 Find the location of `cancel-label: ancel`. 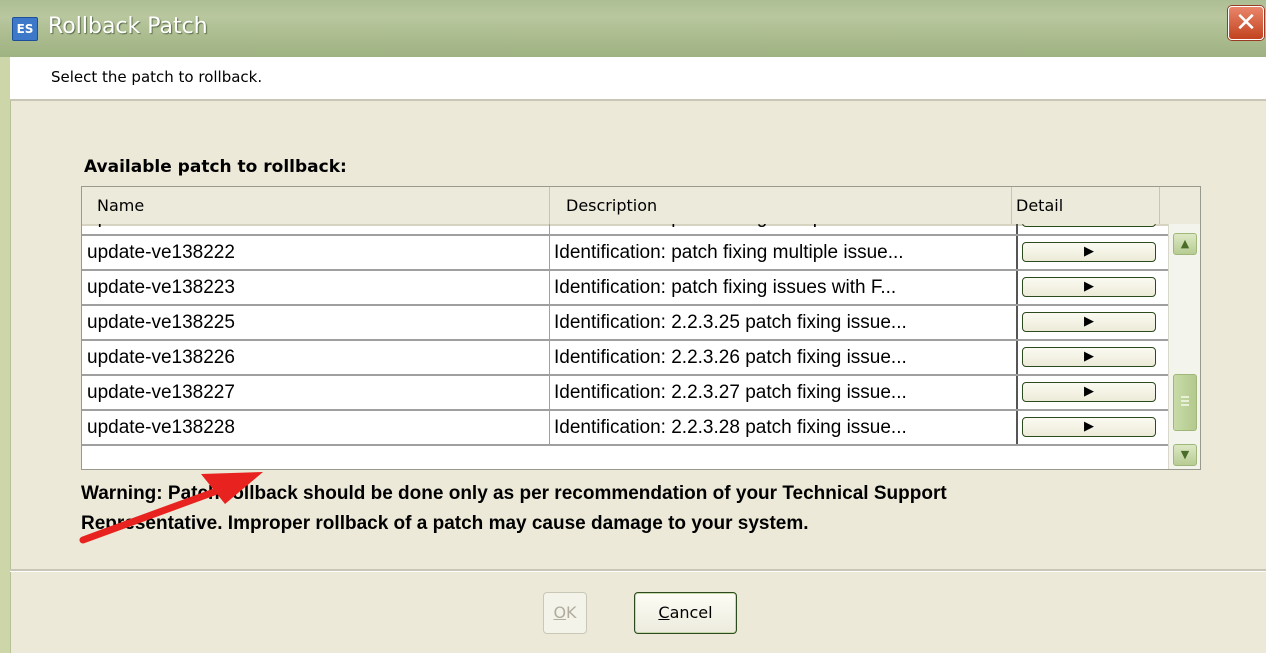

cancel-label: ancel is located at coordinates (691, 612).